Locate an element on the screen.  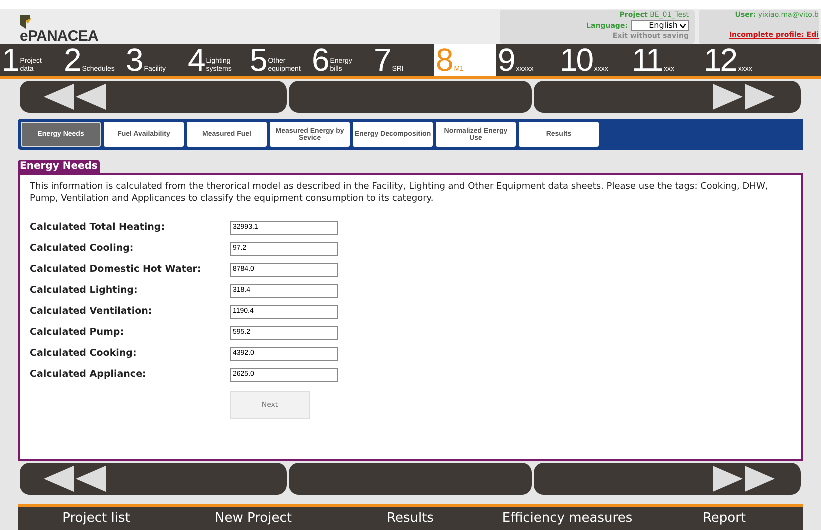
menu-item: Results is located at coordinates (410, 518).